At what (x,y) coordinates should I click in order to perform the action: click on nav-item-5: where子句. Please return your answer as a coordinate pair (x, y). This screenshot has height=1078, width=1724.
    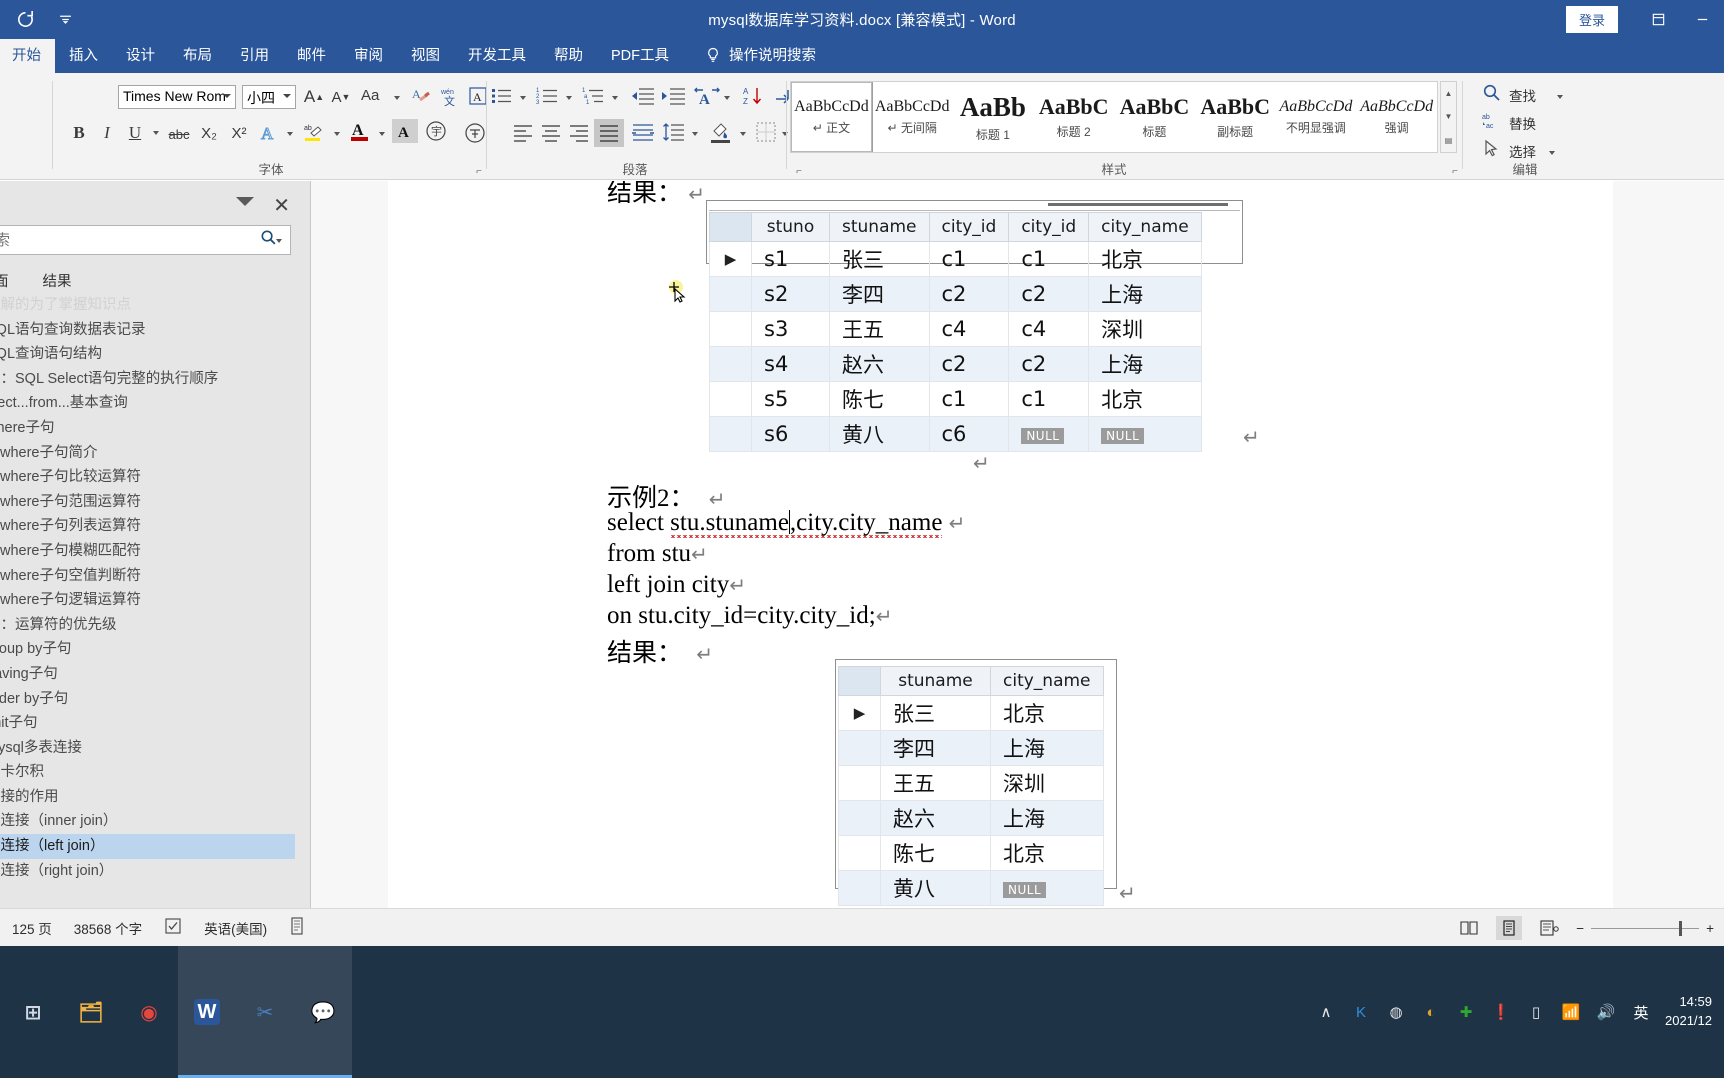
    Looking at the image, I should click on (147, 428).